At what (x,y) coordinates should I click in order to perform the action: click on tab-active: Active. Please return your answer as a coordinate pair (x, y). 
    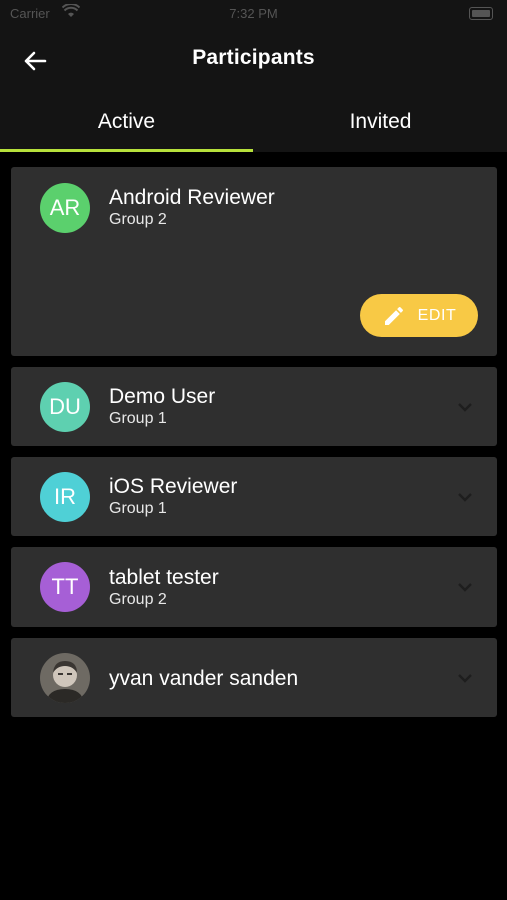
    Looking at the image, I should click on (126, 126).